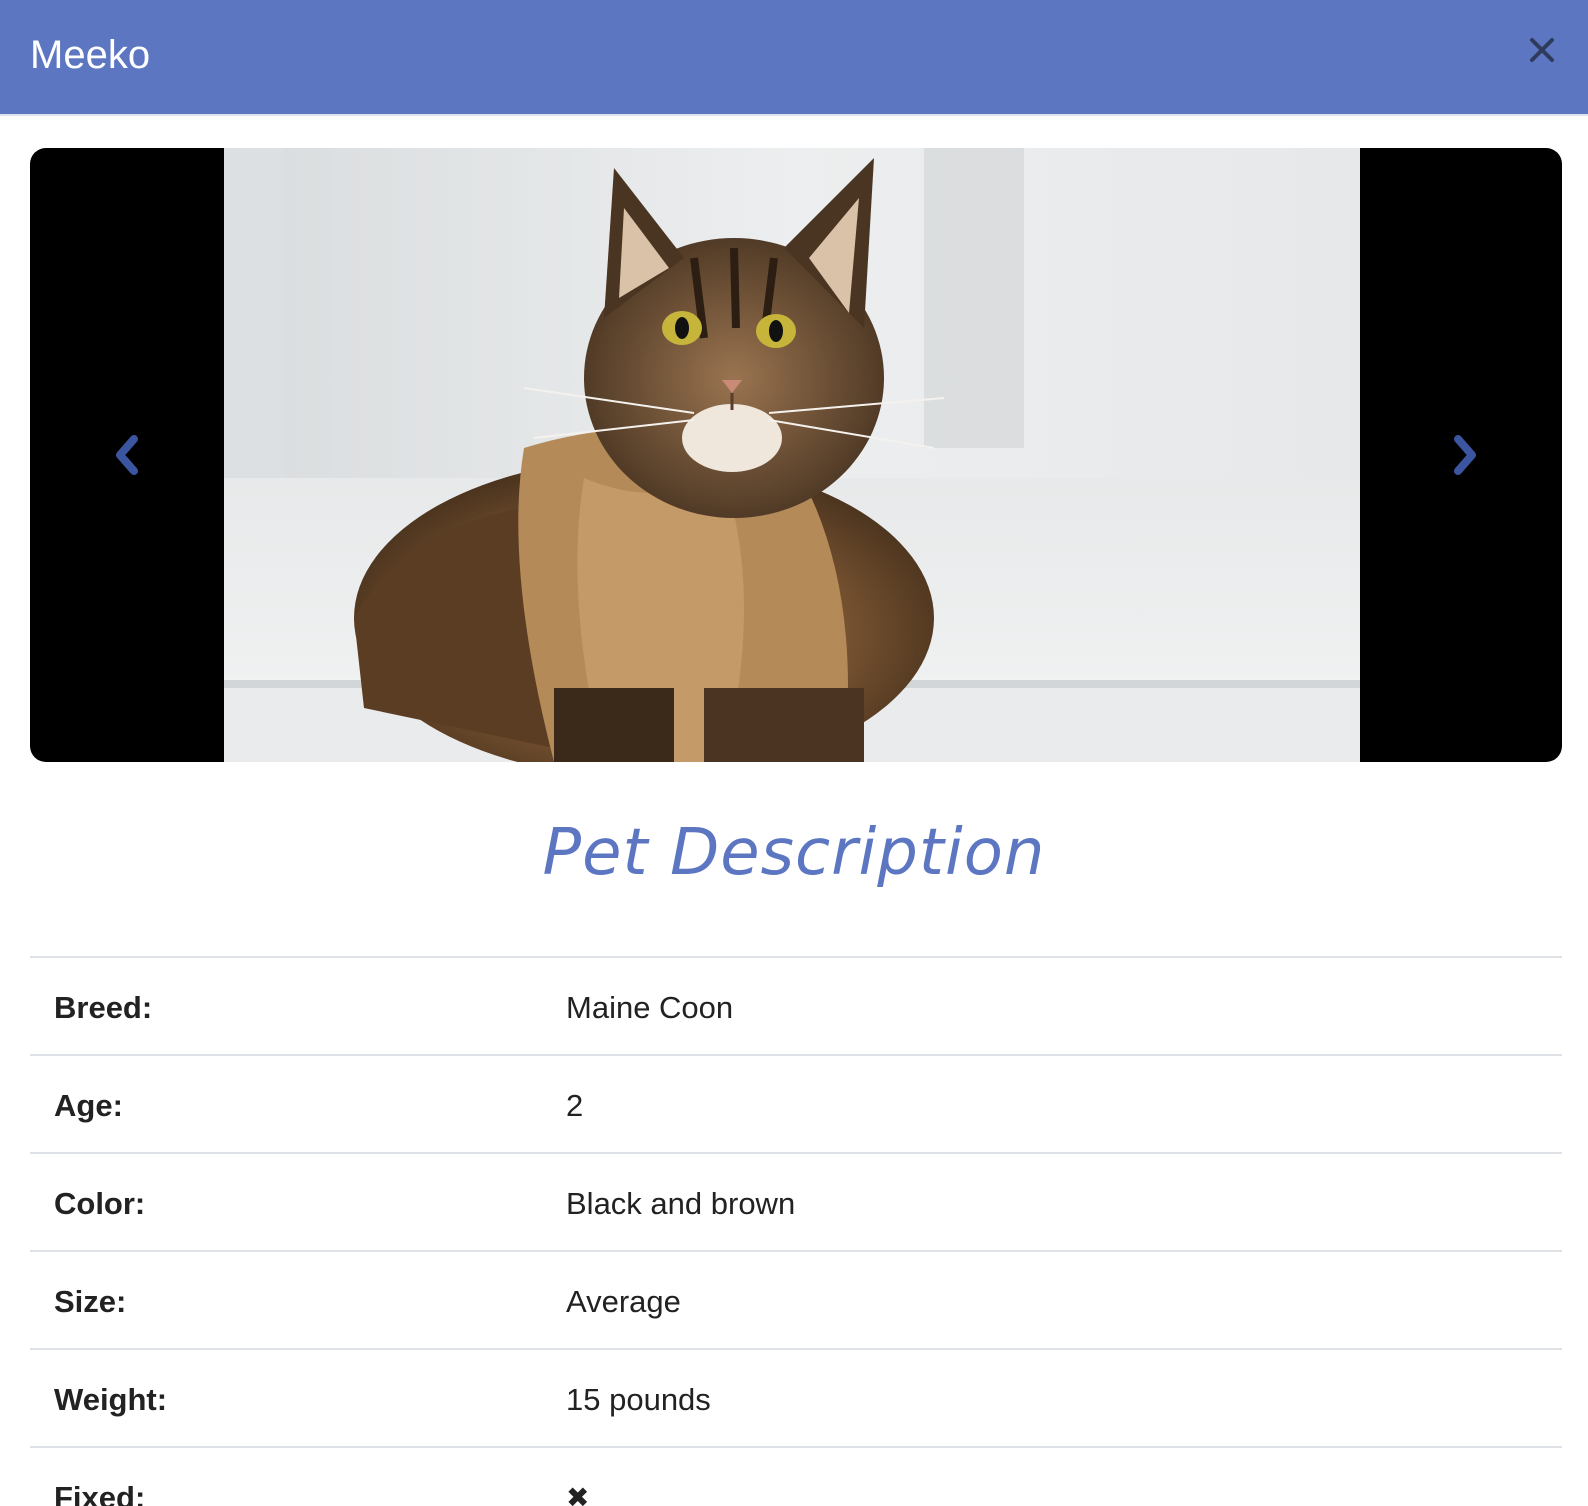  I want to click on detail-label: Size:, so click(90, 1301).